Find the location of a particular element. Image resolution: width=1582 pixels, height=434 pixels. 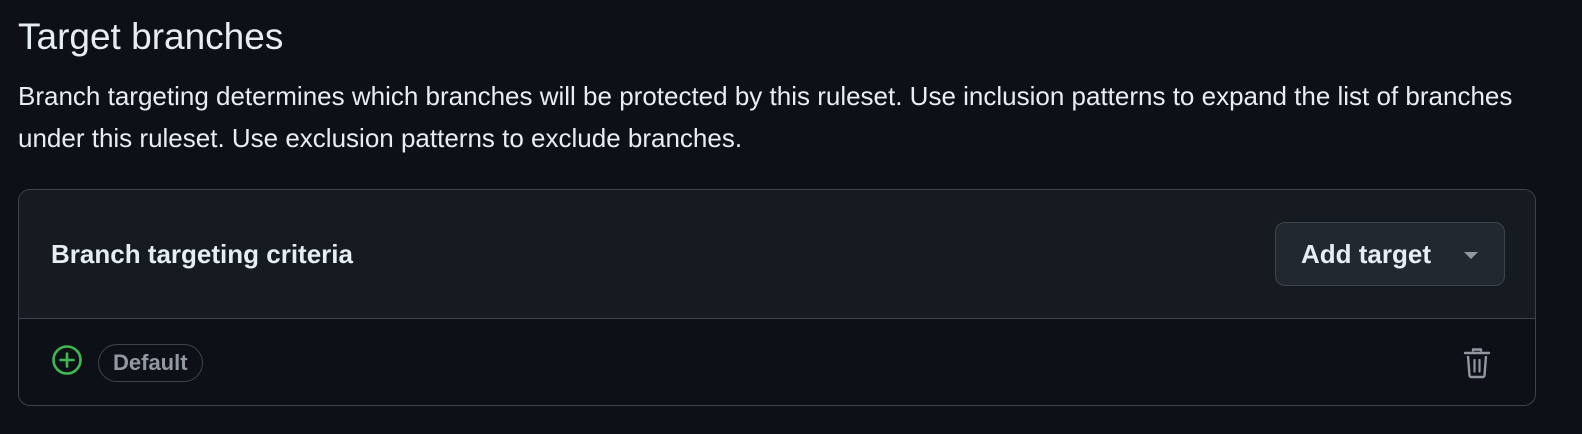

section-title: Target branches is located at coordinates (151, 36).